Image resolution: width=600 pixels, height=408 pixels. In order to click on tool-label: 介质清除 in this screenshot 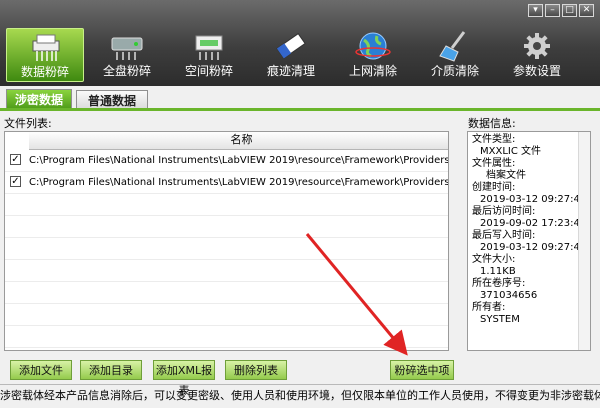, I will do `click(454, 71)`.